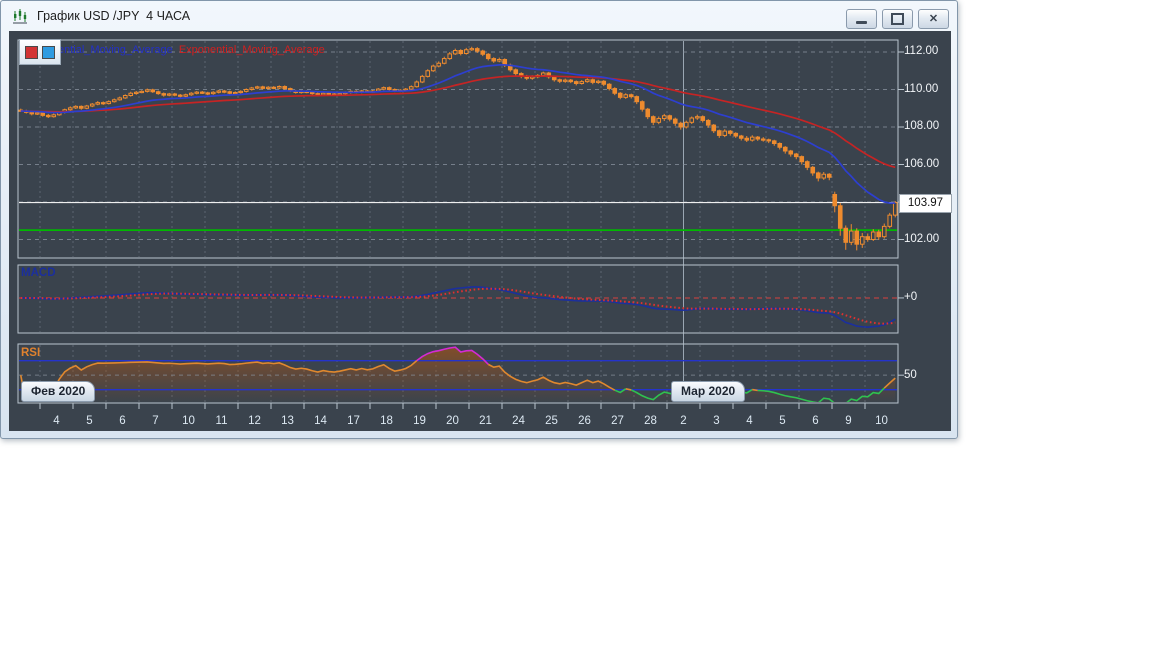  What do you see at coordinates (485, 421) in the screenshot?
I see `x-axis-label: 21` at bounding box center [485, 421].